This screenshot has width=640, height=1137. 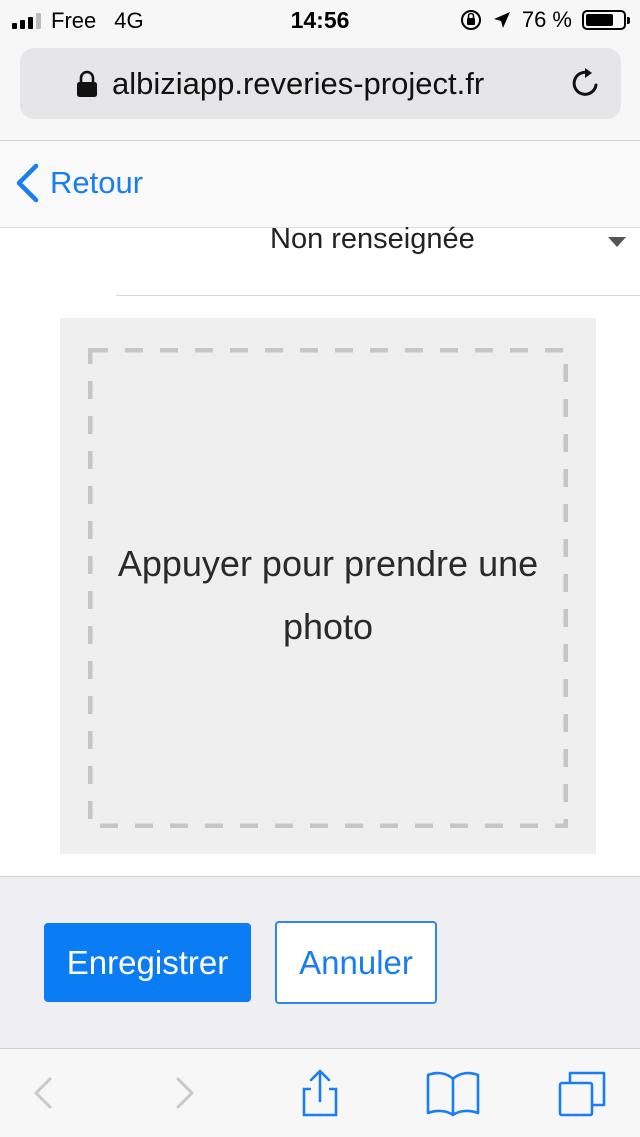 I want to click on caret-down-icon, so click(x=617, y=242).